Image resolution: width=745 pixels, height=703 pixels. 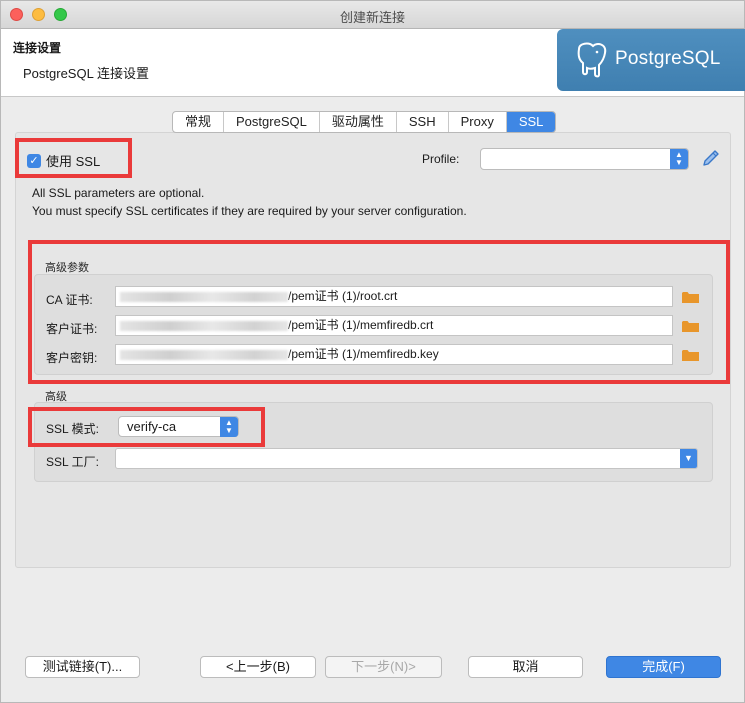 I want to click on highlight-ssl-mode, so click(x=146, y=427).